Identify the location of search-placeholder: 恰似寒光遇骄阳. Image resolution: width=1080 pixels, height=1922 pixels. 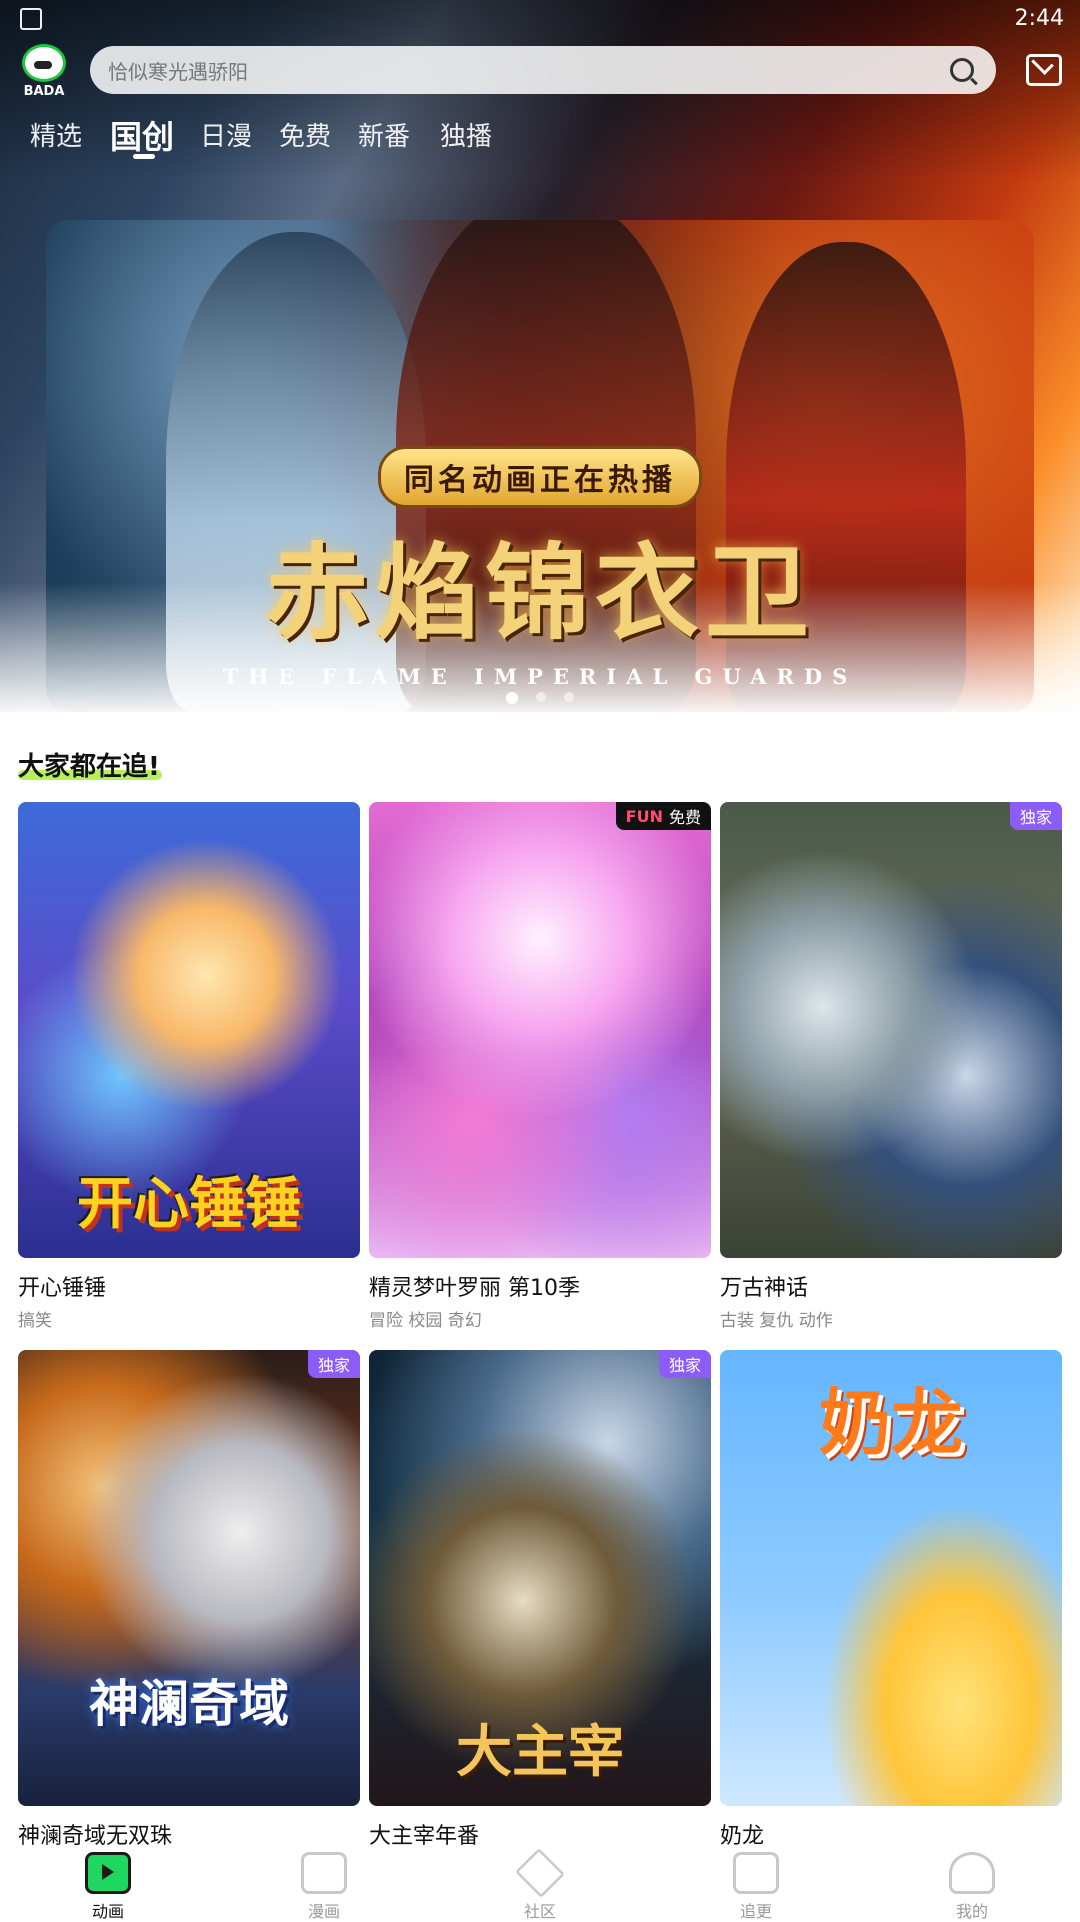
(529, 70).